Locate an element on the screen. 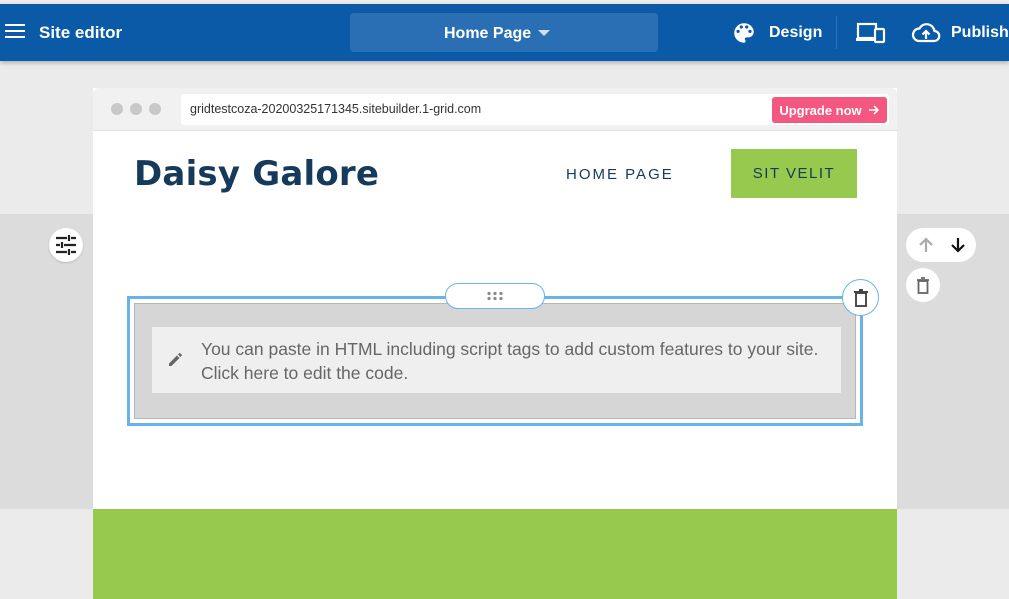 The image size is (1009, 599). upgrade-now-button: Upgrade now is located at coordinates (829, 110).